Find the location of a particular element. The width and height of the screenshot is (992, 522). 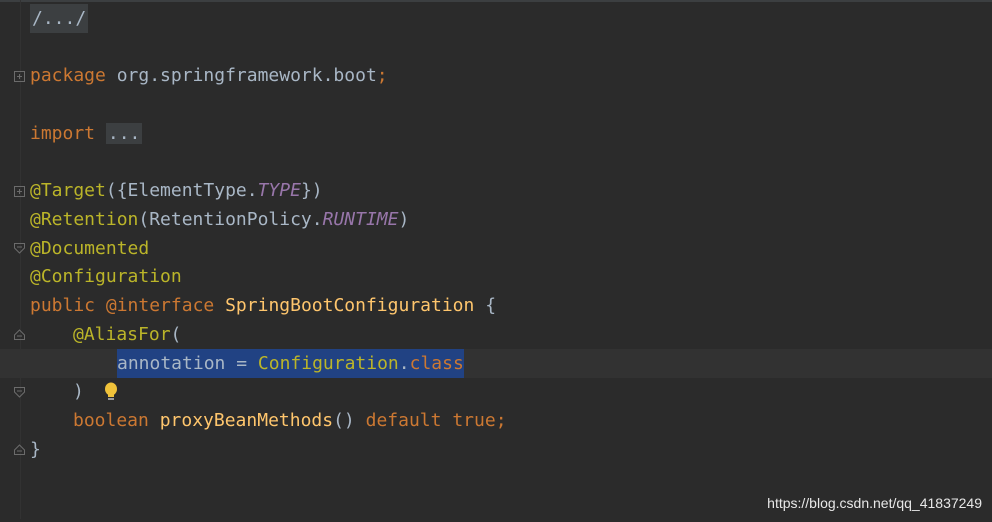

package-name: org.springframework.boot is located at coordinates (241, 75).